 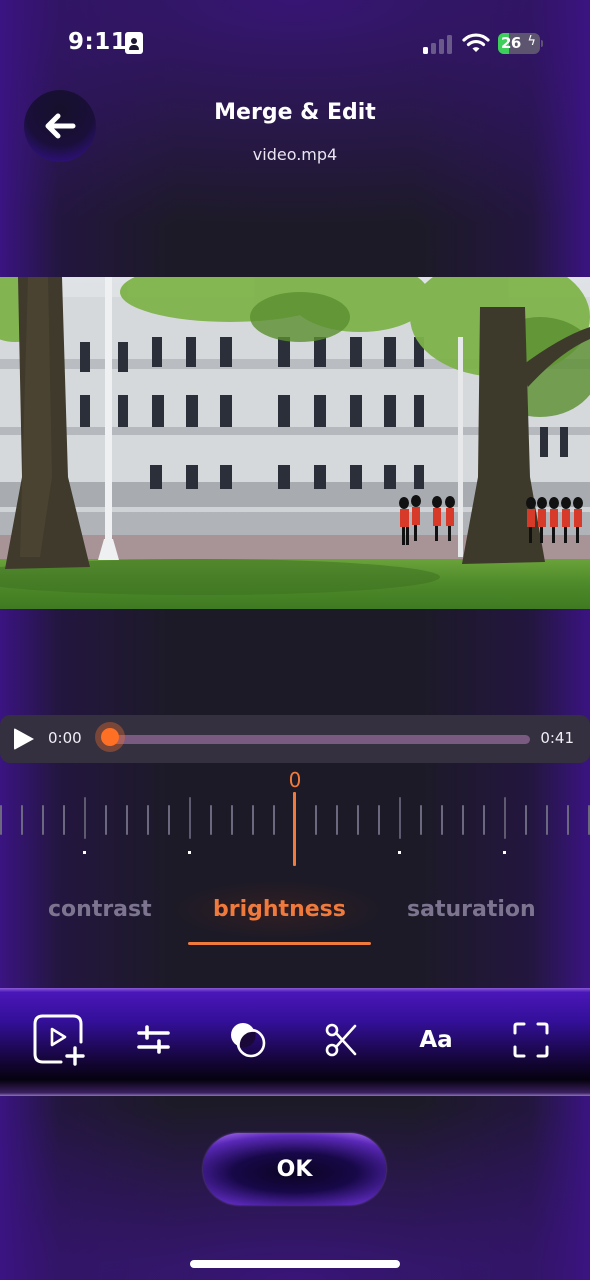 I want to click on play-icon, so click(x=24, y=739).